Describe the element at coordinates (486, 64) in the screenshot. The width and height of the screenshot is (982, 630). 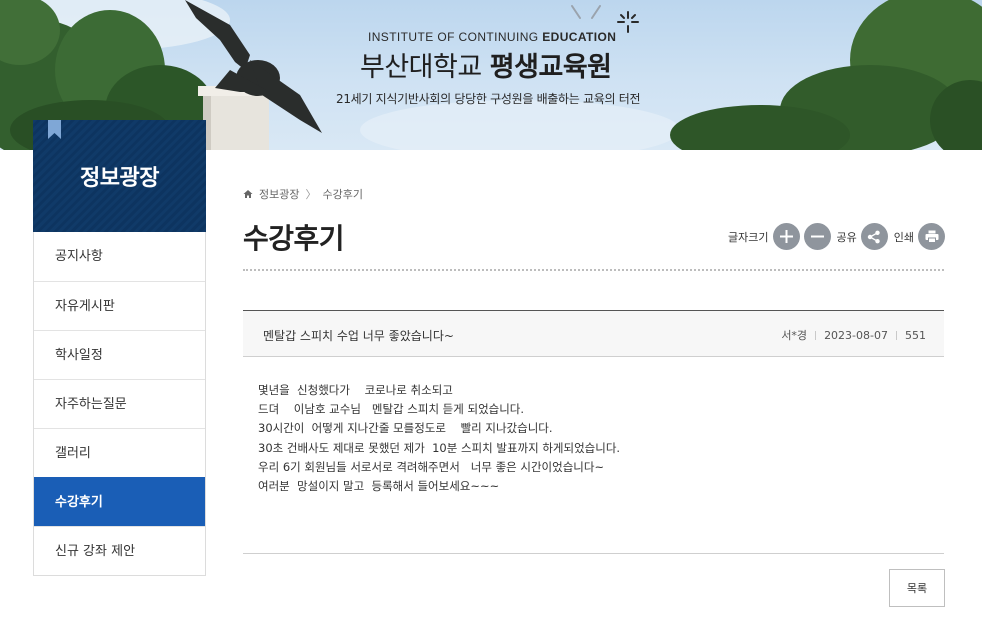
I see `banner-title: 부산대학교 평생교육원` at that location.